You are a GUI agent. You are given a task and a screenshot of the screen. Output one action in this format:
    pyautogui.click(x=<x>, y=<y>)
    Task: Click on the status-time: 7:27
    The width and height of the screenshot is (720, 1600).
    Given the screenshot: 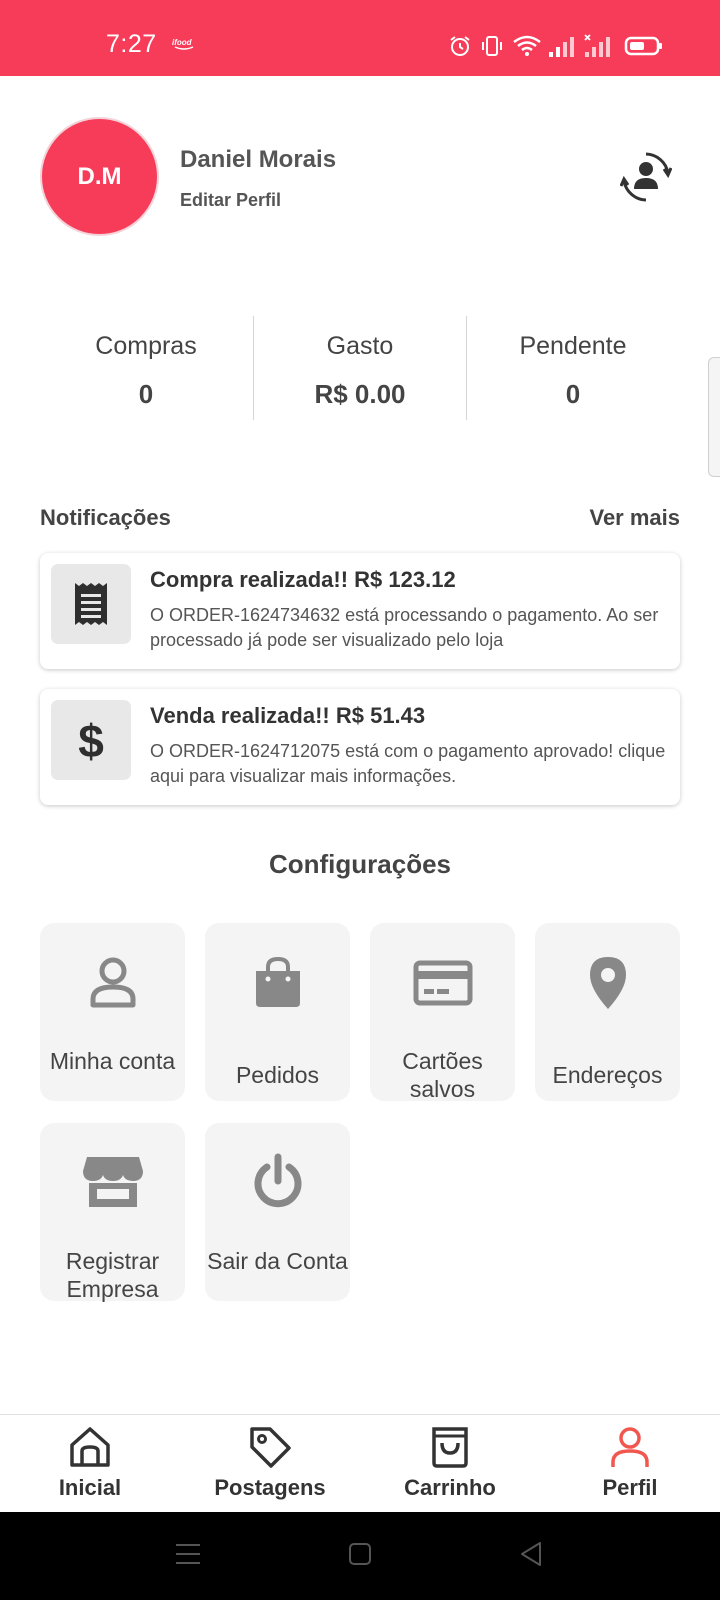 What is the action you would take?
    pyautogui.click(x=131, y=44)
    